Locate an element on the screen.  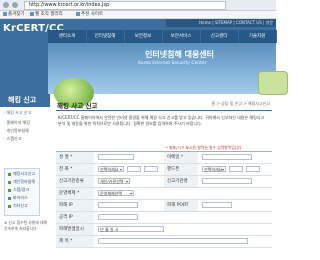
subject-input is located at coordinates (173, 241).